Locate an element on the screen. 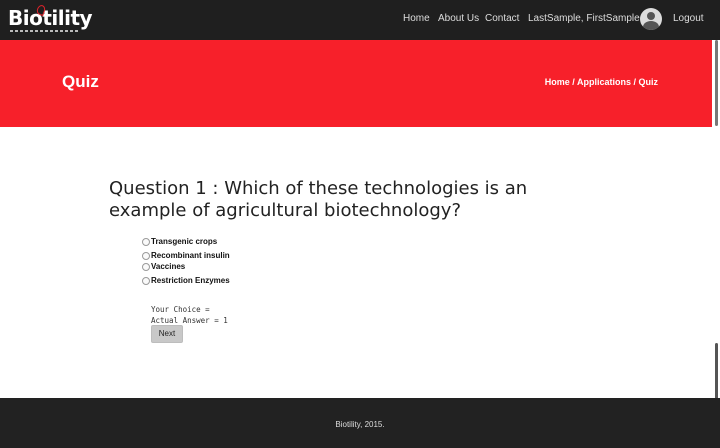 This screenshot has height=448, width=720. answer-option-label: Recombinant insulin is located at coordinates (190, 255).